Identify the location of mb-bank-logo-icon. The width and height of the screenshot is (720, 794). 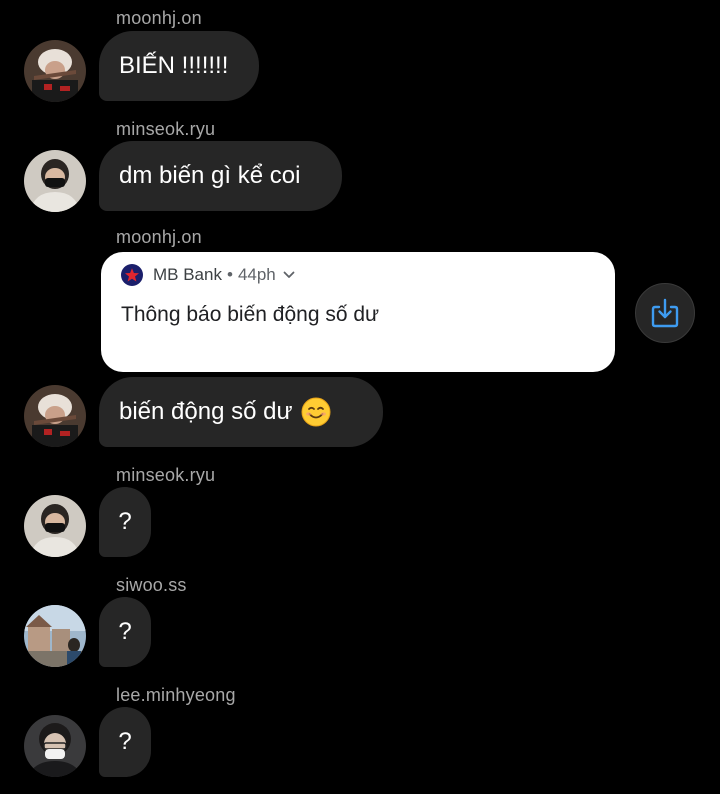
(132, 275).